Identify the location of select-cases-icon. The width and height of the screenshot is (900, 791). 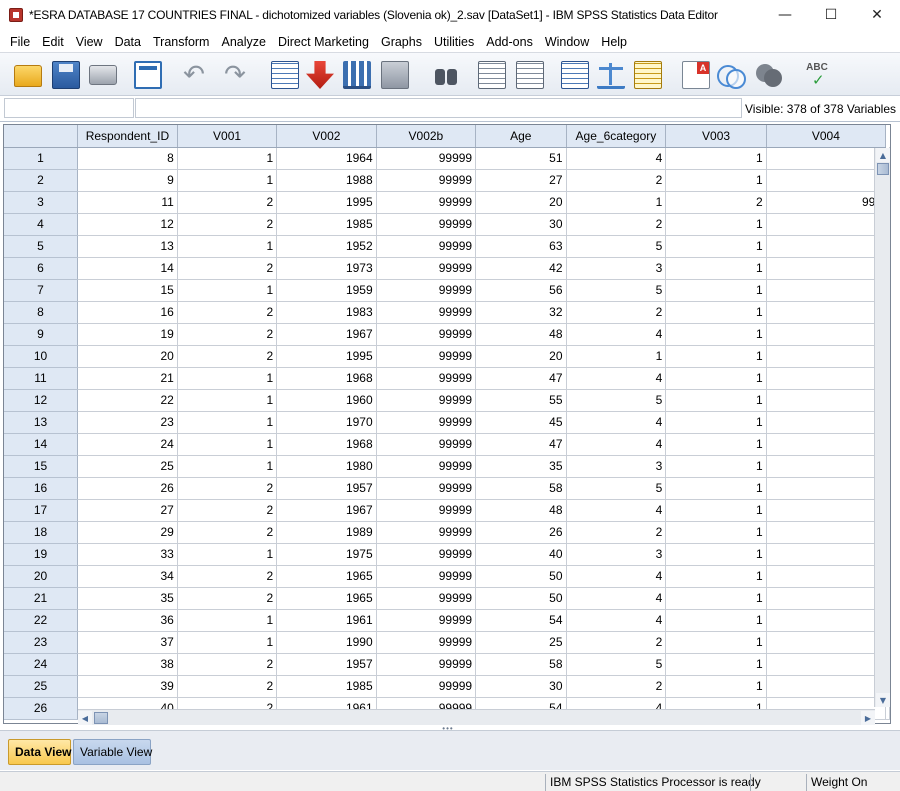
(648, 75).